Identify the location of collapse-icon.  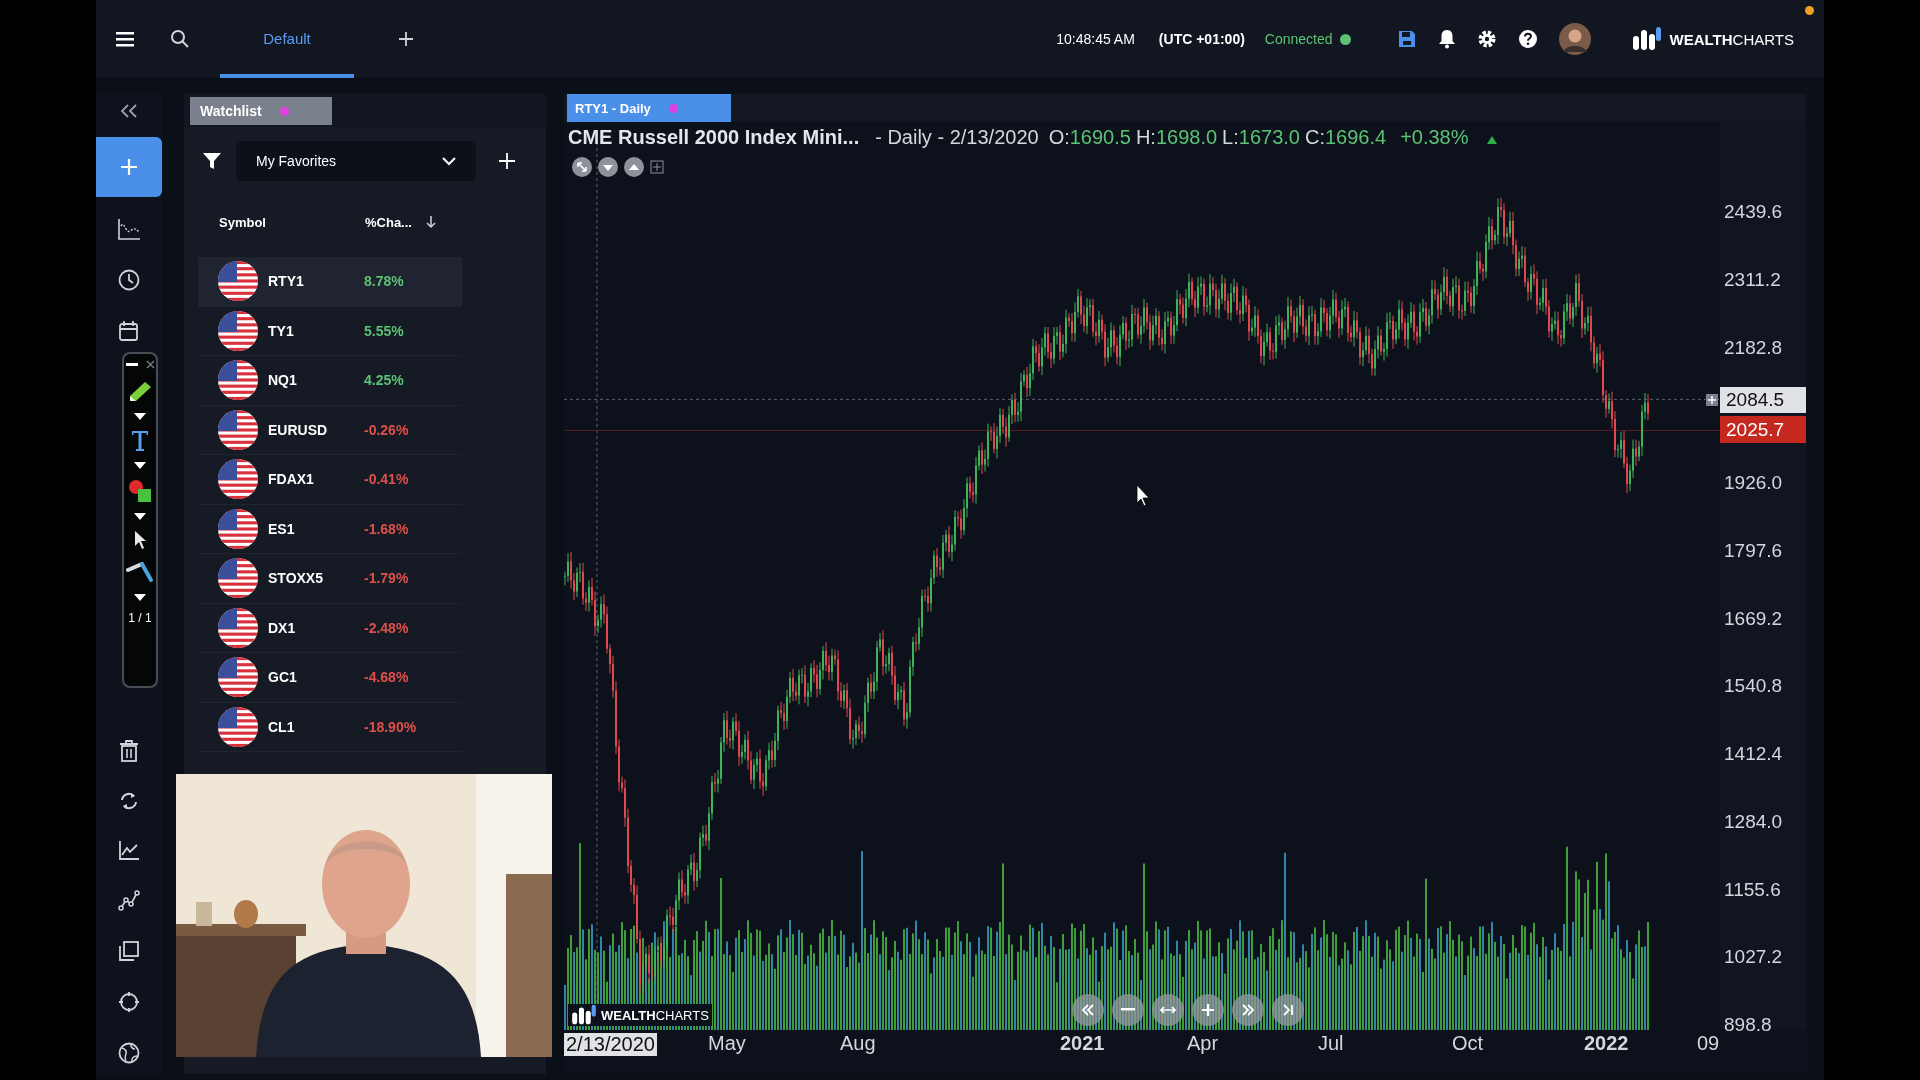
(129, 111).